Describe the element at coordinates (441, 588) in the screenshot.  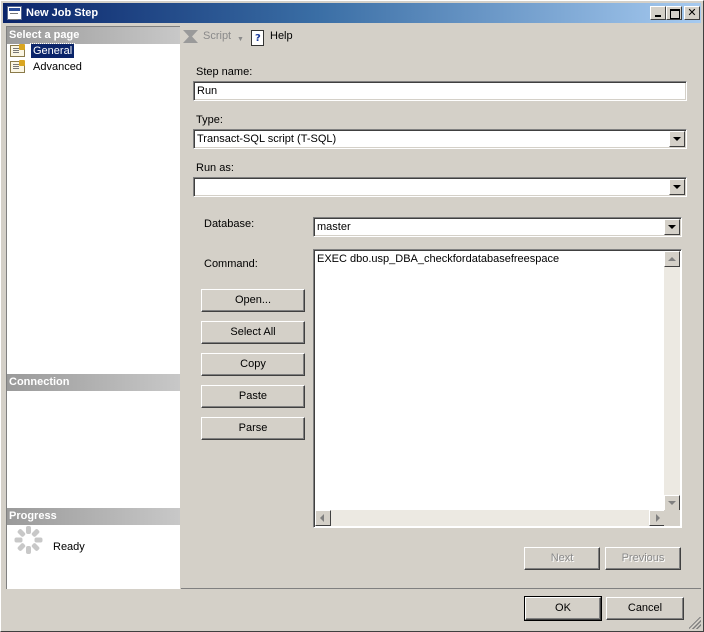
I see `footer-divider` at that location.